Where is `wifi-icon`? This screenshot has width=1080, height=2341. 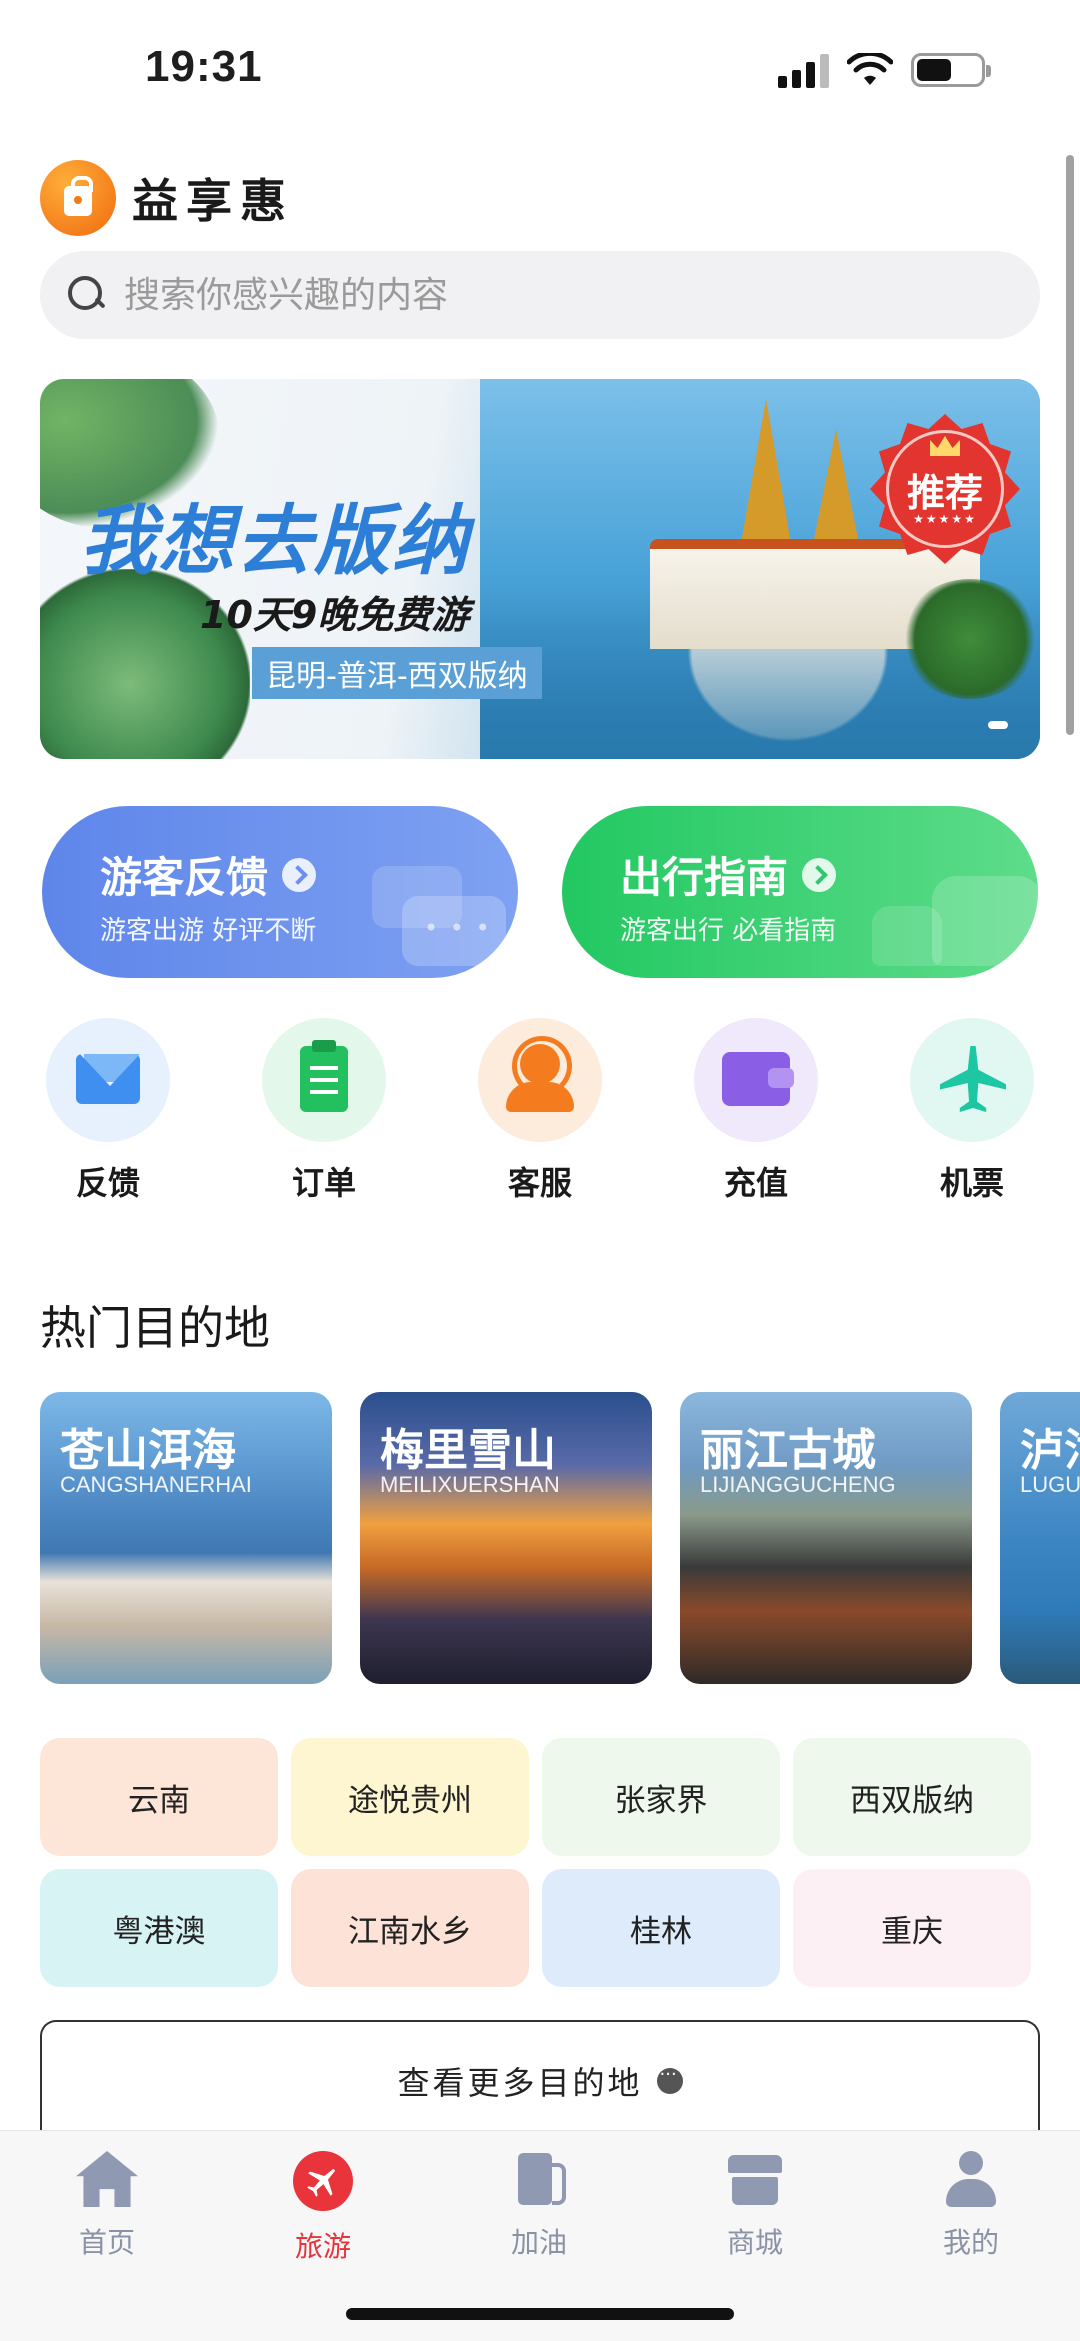 wifi-icon is located at coordinates (870, 69).